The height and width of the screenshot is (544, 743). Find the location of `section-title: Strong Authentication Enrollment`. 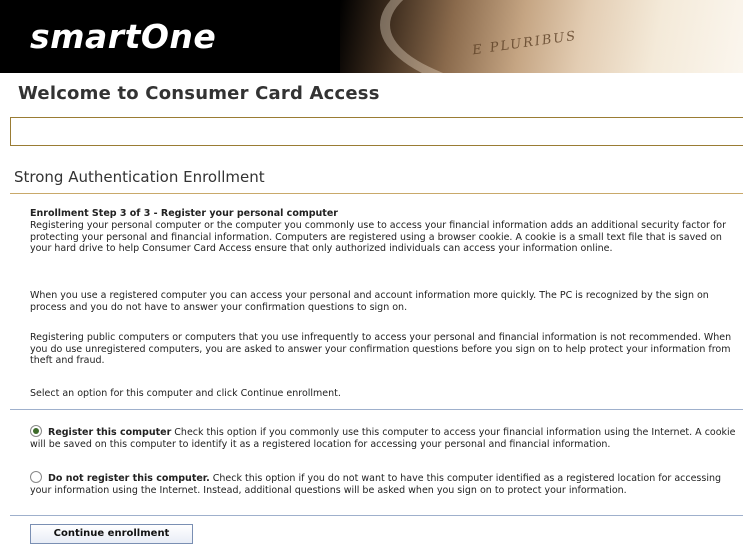

section-title: Strong Authentication Enrollment is located at coordinates (139, 177).